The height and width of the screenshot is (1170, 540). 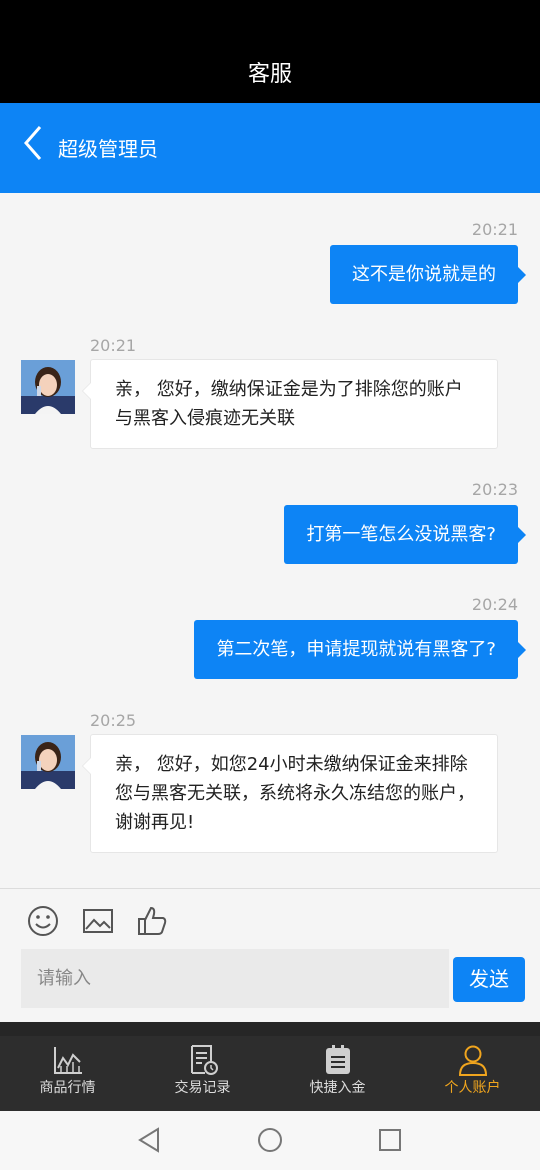 I want to click on chevron-left-icon, so click(x=35, y=143).